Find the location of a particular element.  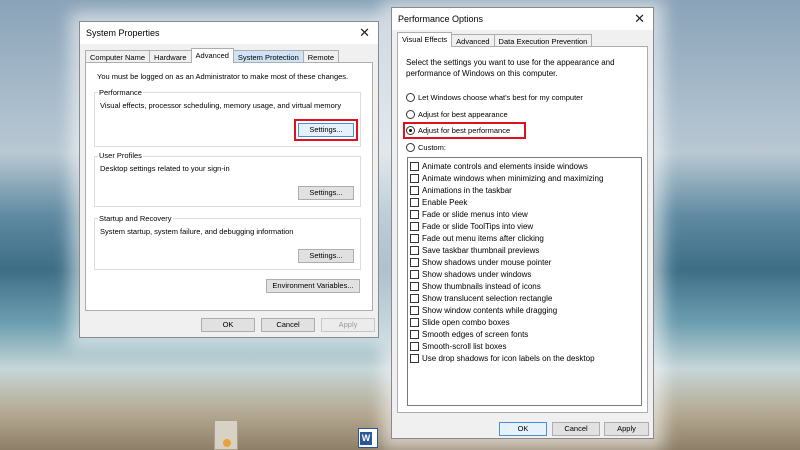

folder-icon is located at coordinates (226, 435).